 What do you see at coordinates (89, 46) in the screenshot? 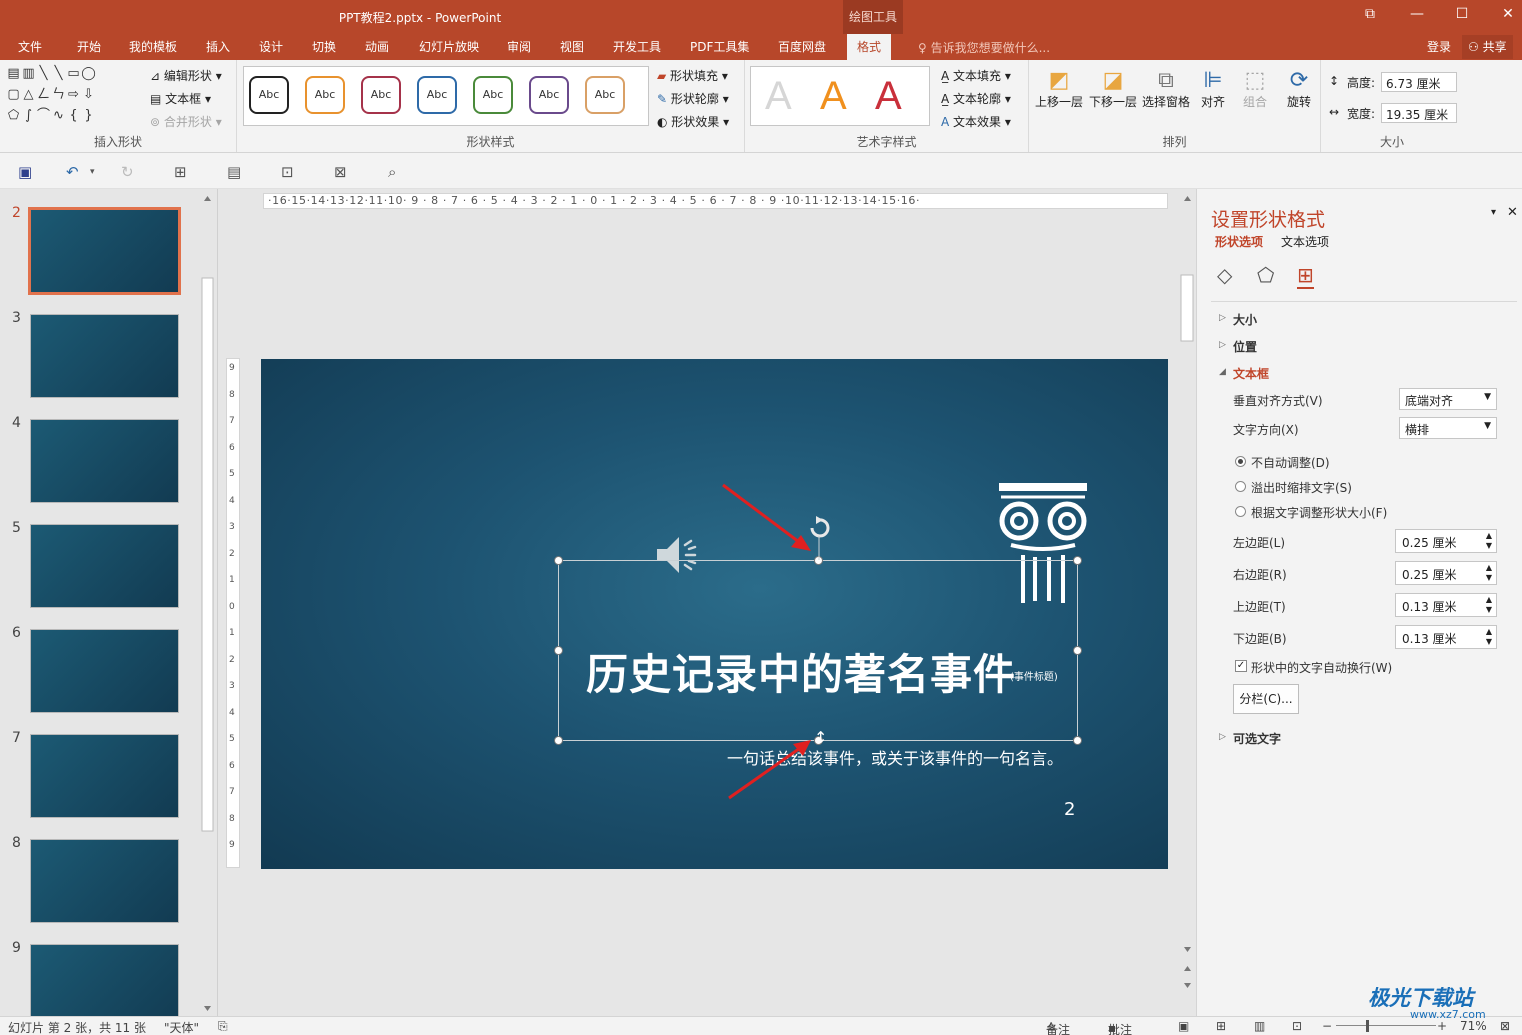
I see `tab-home: 开始` at bounding box center [89, 46].